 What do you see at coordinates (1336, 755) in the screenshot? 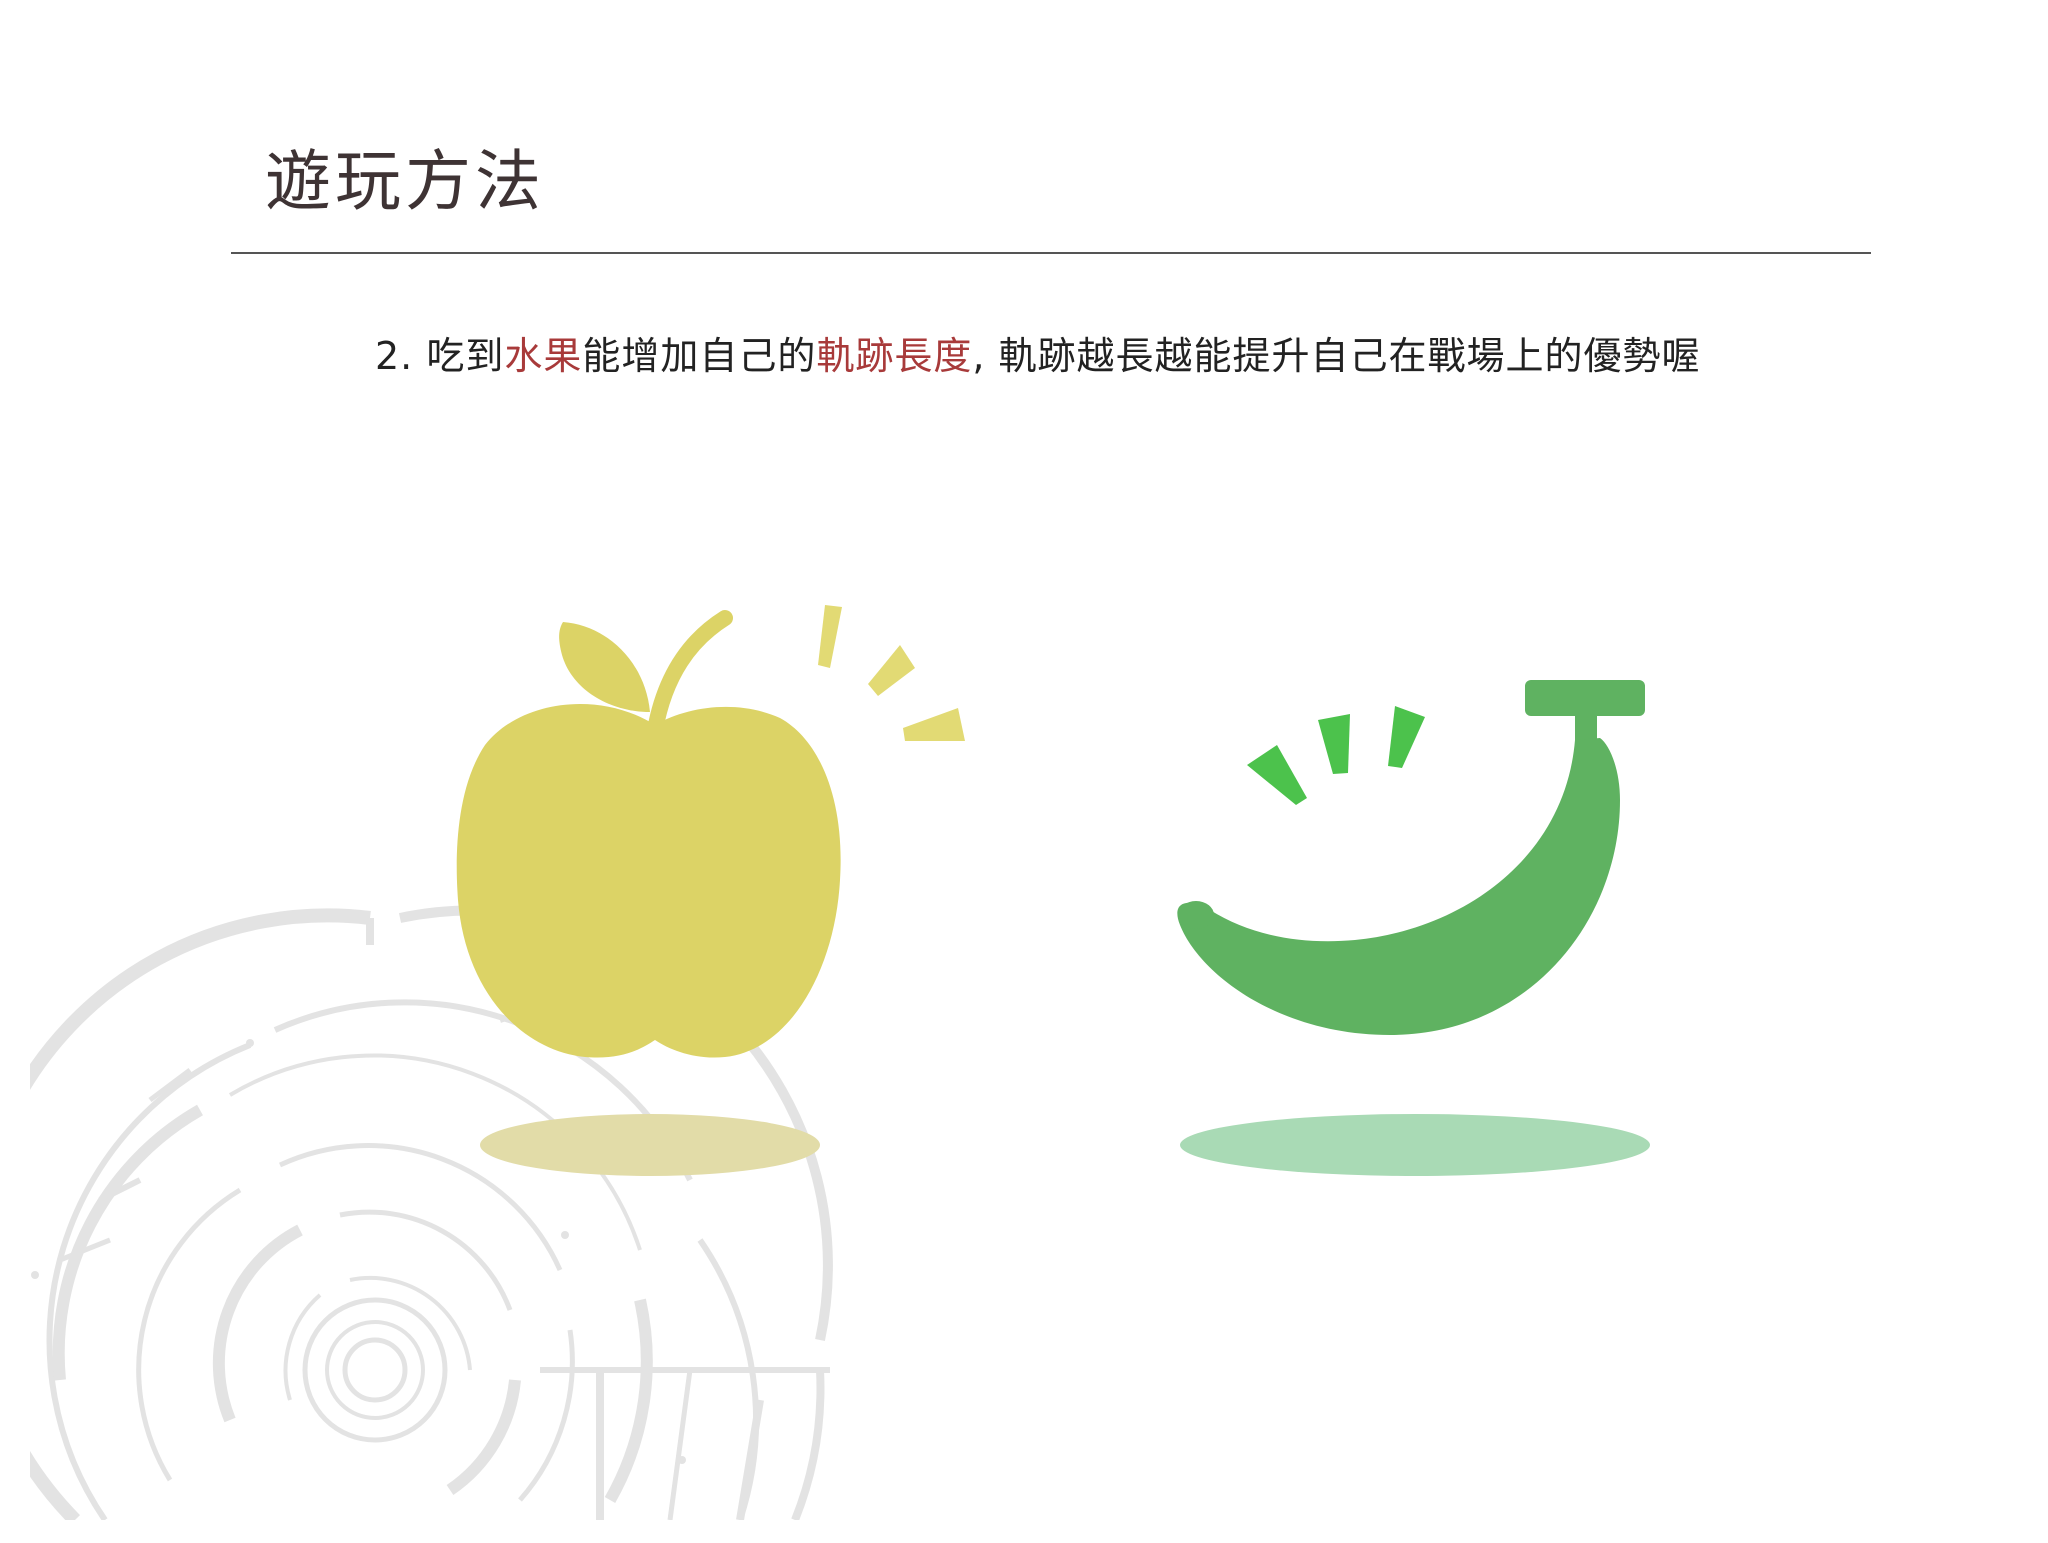
I see `banana-sparkle` at bounding box center [1336, 755].